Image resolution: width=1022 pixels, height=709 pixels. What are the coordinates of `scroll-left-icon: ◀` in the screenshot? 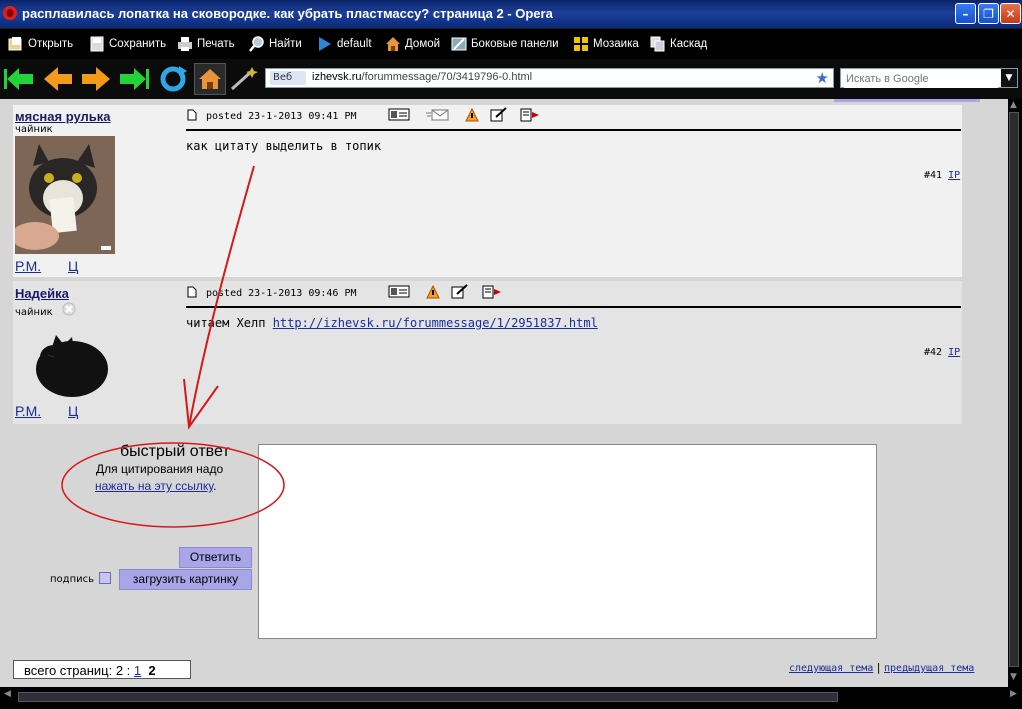 It's located at (7, 694).